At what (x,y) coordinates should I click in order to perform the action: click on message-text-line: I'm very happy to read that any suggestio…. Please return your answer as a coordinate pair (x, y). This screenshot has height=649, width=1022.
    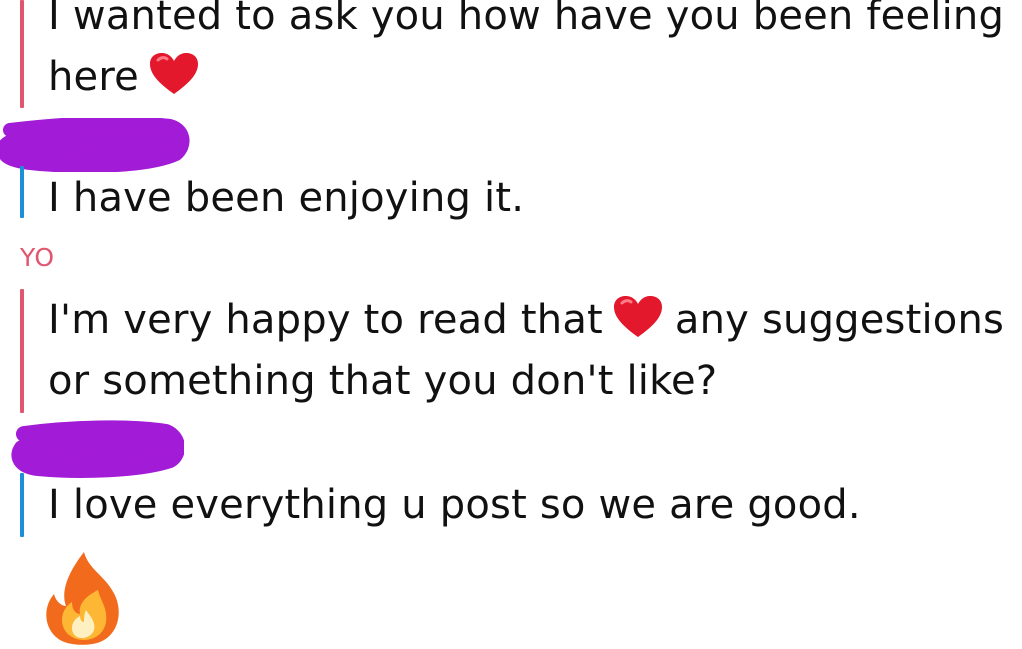
    Looking at the image, I should click on (526, 319).